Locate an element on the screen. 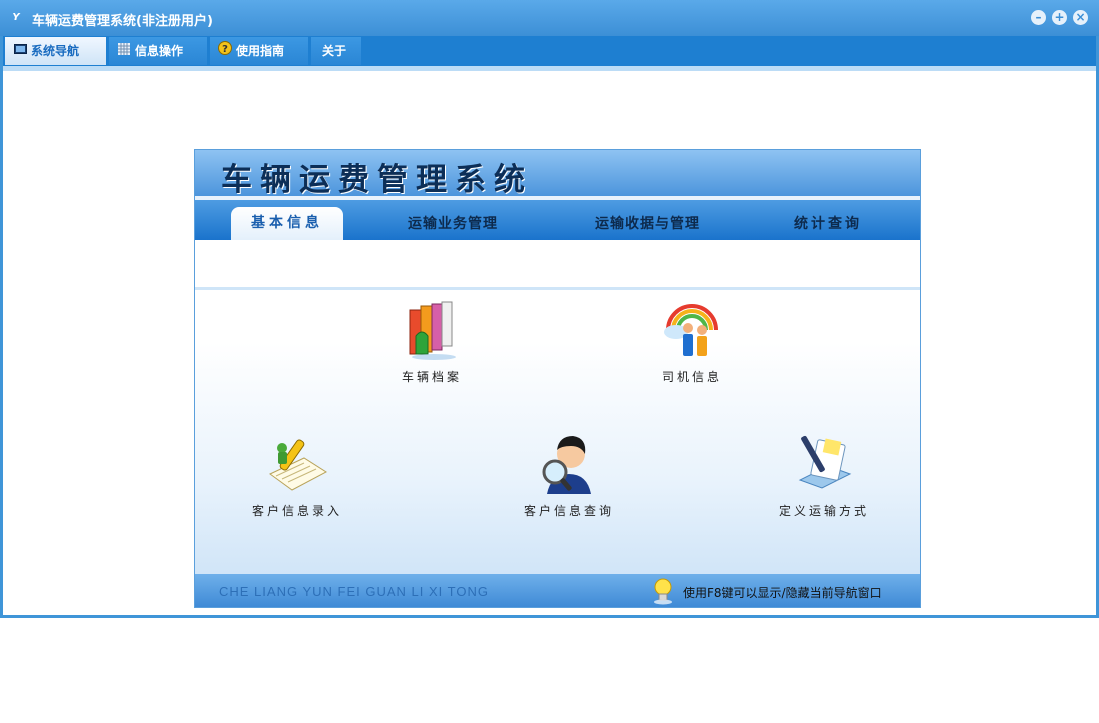 The height and width of the screenshot is (723, 1099). books-icon is located at coordinates (432, 331).